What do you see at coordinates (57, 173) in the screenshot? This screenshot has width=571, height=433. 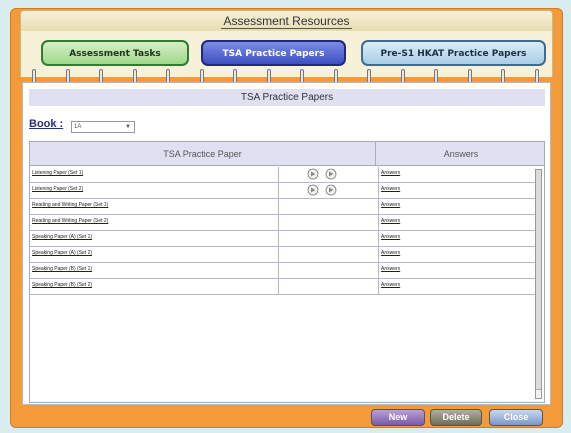 I see `paper-link: Listening Paper (Set 1)` at bounding box center [57, 173].